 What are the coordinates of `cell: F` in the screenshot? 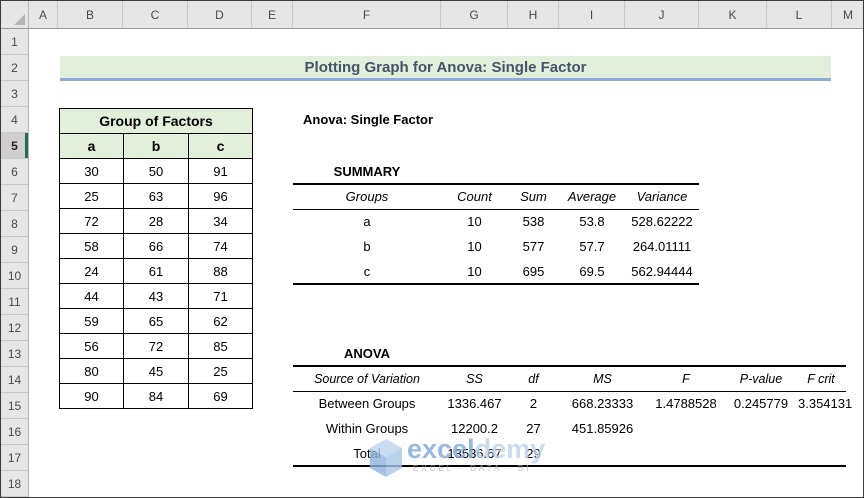 It's located at (686, 378).